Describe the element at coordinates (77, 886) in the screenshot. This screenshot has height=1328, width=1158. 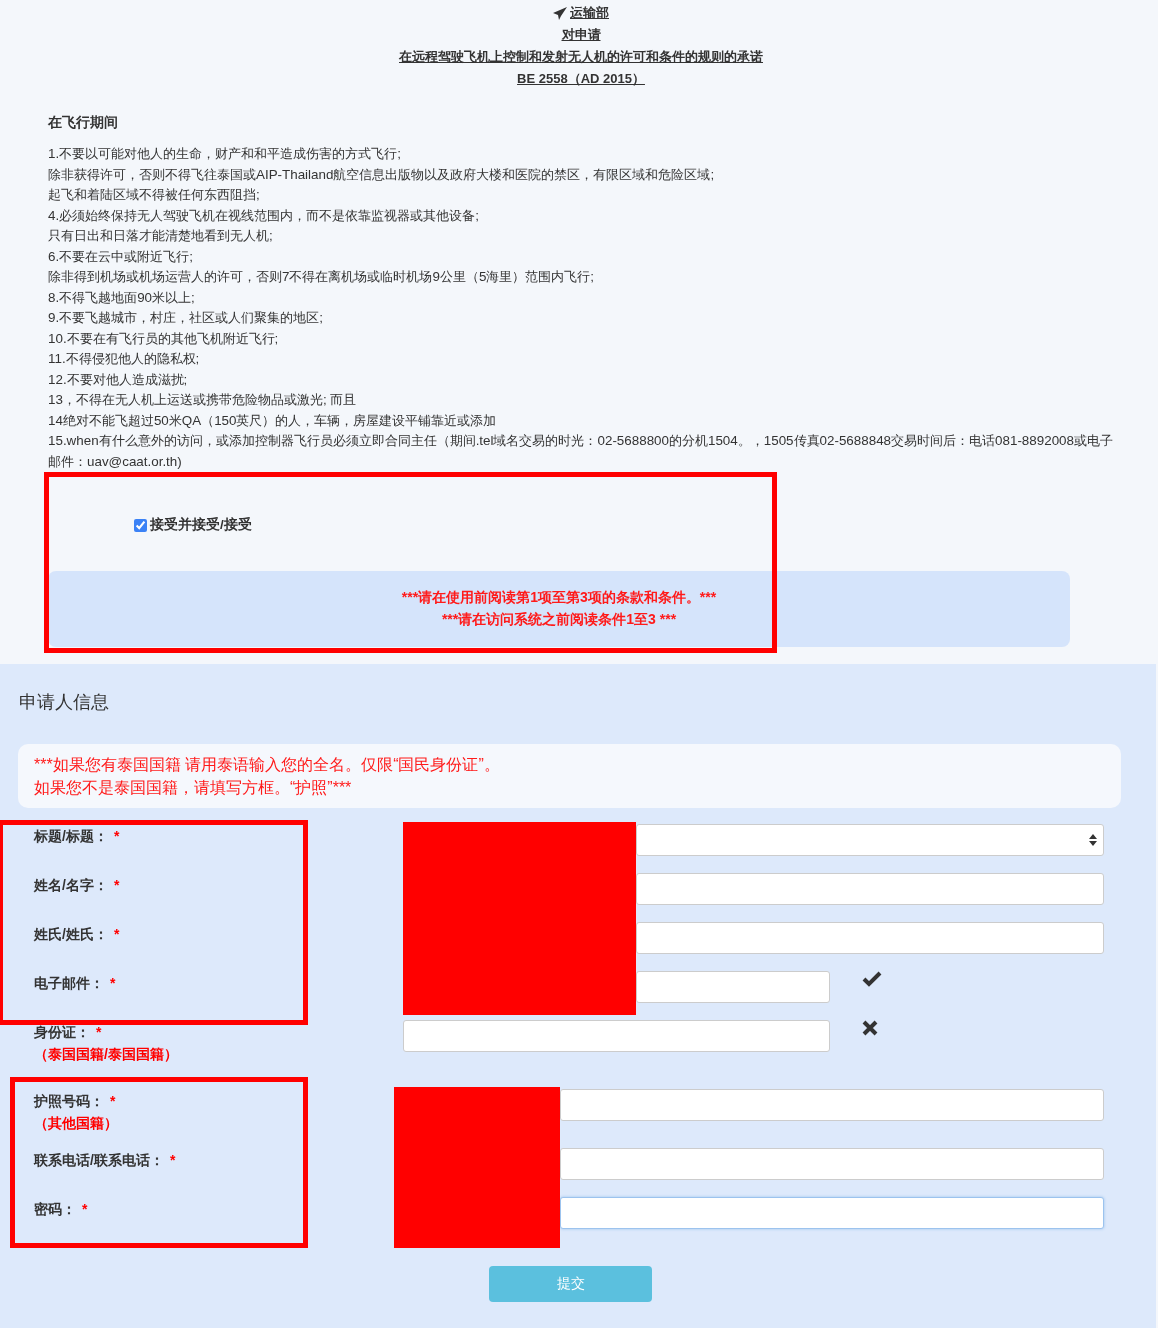
I see `field-label: 姓名/名字： *` at that location.